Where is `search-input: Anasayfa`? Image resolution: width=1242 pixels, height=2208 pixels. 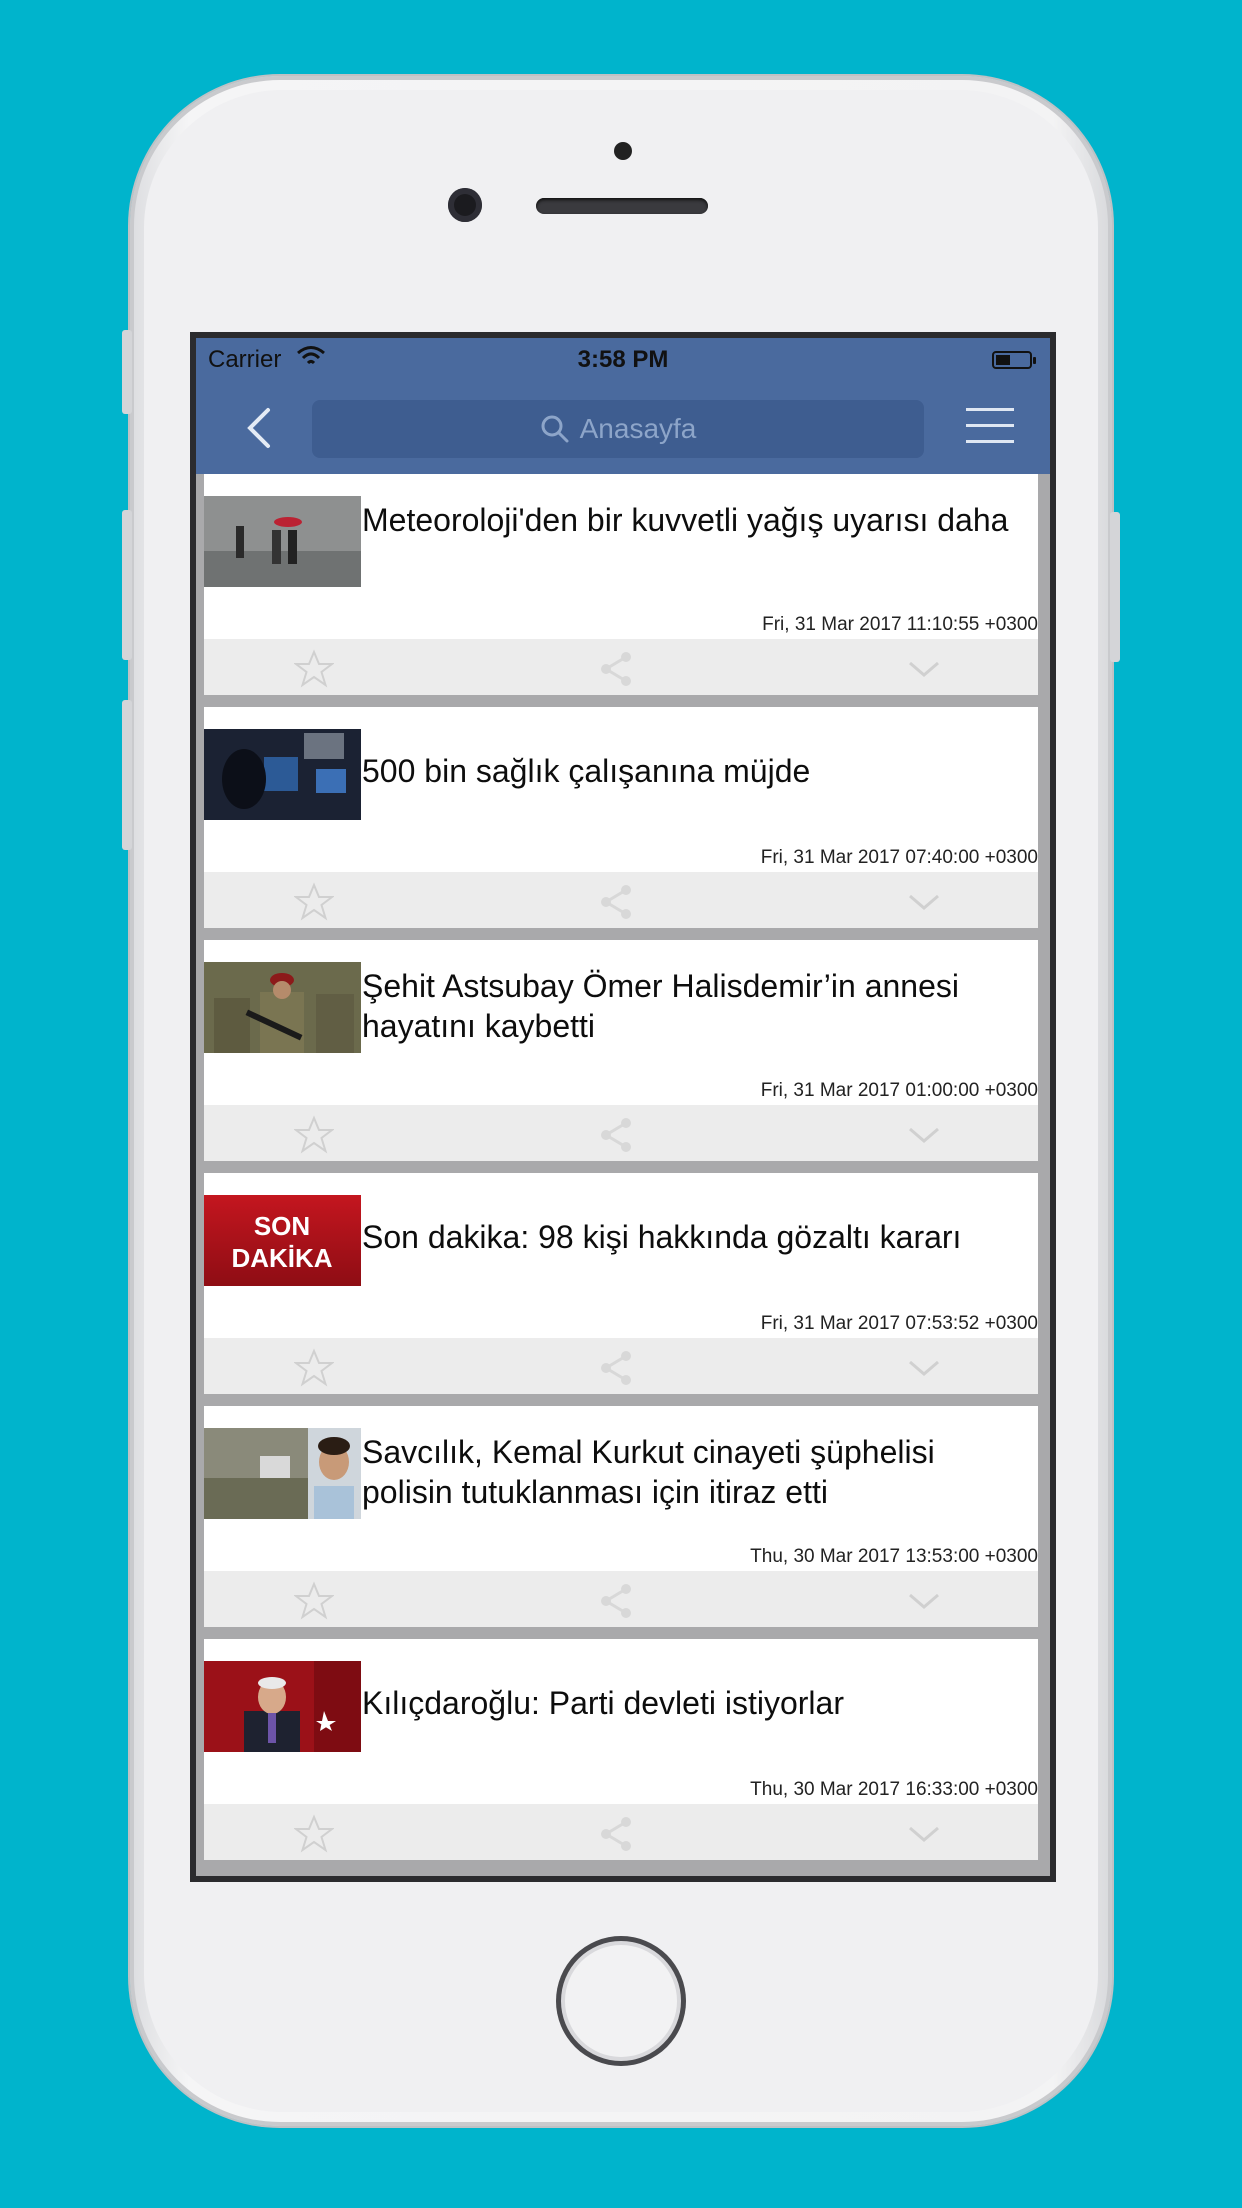
search-input: Anasayfa is located at coordinates (618, 429).